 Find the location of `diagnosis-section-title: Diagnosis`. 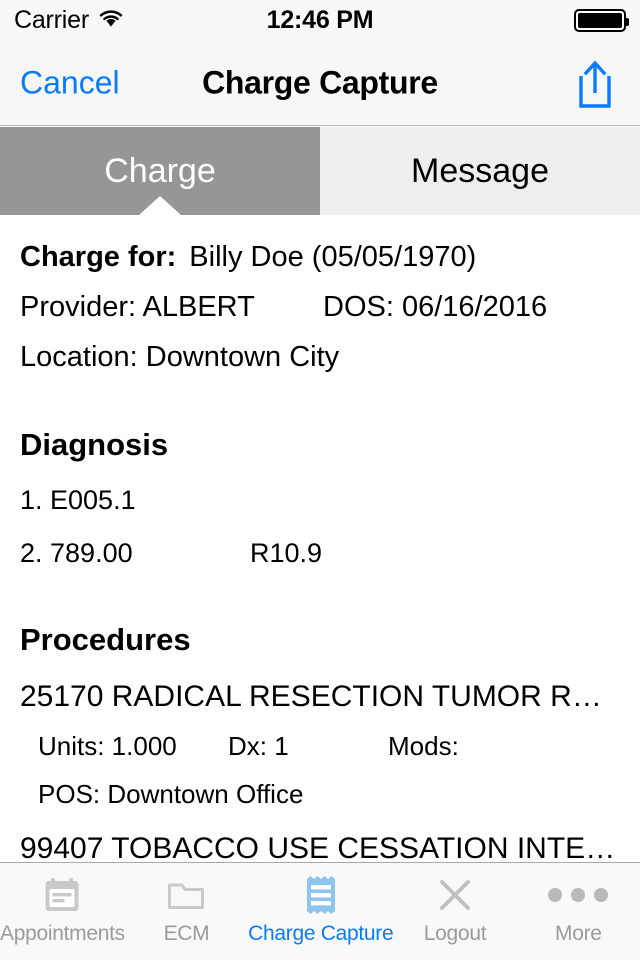

diagnosis-section-title: Diagnosis is located at coordinates (94, 444).